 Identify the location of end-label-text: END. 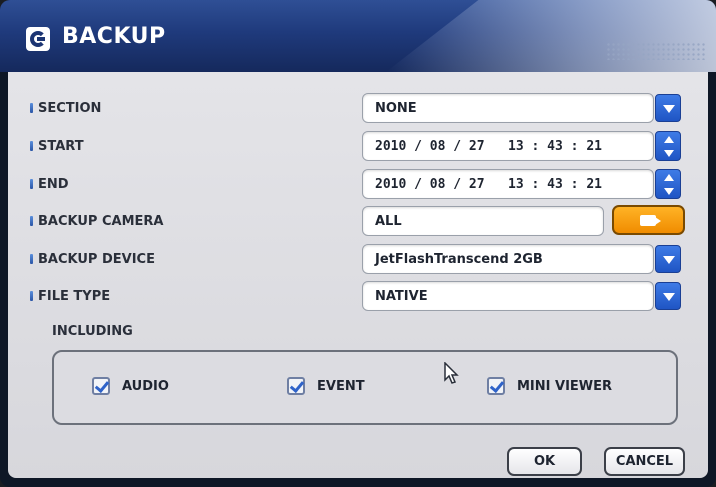
(53, 184).